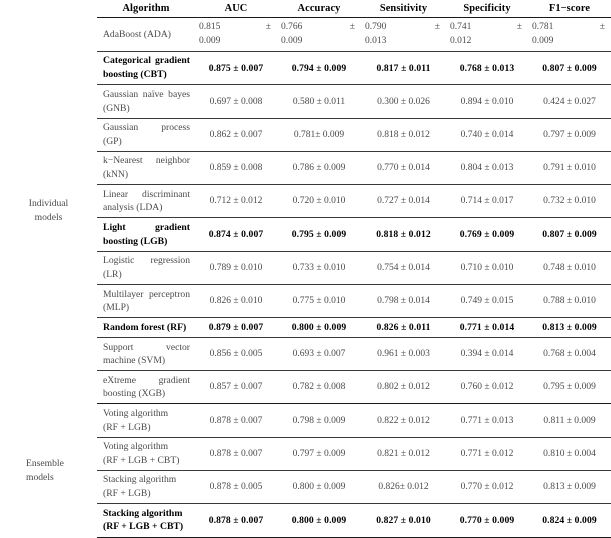 The width and height of the screenshot is (611, 538). What do you see at coordinates (236, 67) in the screenshot?
I see `auc-value: 0.875 ± 0.007` at bounding box center [236, 67].